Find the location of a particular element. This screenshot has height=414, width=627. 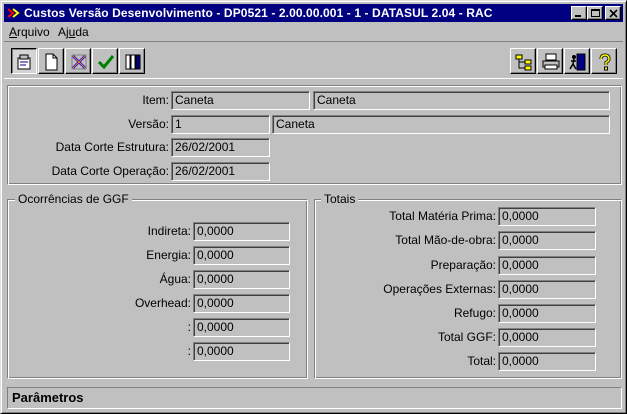

data-corte-estrutura-label: Data Corte Estrutura: is located at coordinates (112, 147).